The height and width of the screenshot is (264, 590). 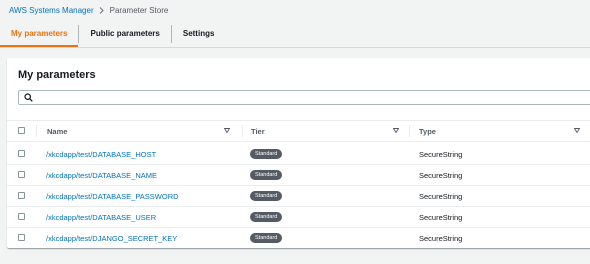 I want to click on chevron-right-icon, so click(x=102, y=10).